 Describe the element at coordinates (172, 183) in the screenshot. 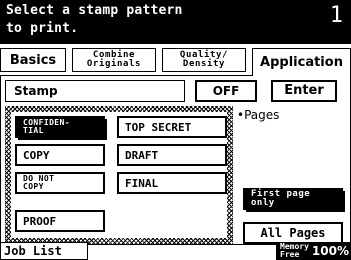

I see `stamp-final-button: FINAL` at that location.